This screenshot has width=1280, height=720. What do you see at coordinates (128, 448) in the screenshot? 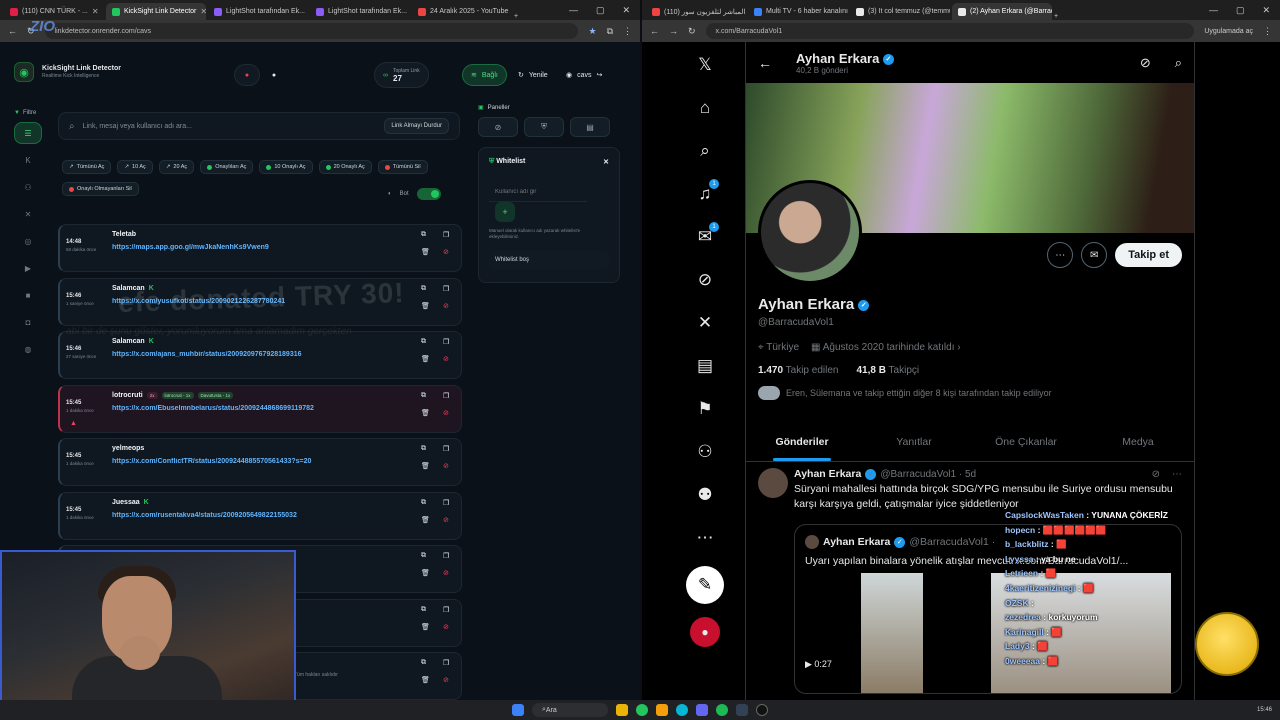
I see `username: yelmeops` at bounding box center [128, 448].